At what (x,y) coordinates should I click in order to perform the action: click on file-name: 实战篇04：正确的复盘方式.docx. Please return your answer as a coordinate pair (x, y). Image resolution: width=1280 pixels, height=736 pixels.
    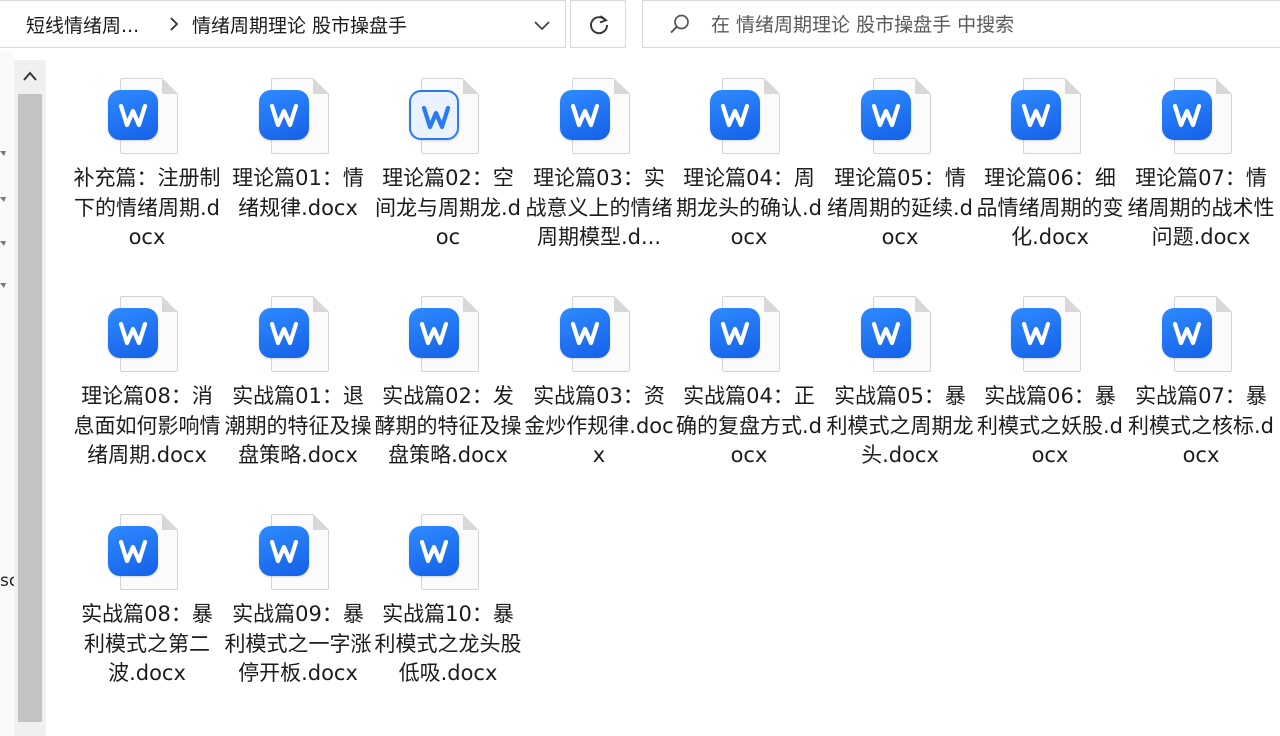
    Looking at the image, I should click on (748, 425).